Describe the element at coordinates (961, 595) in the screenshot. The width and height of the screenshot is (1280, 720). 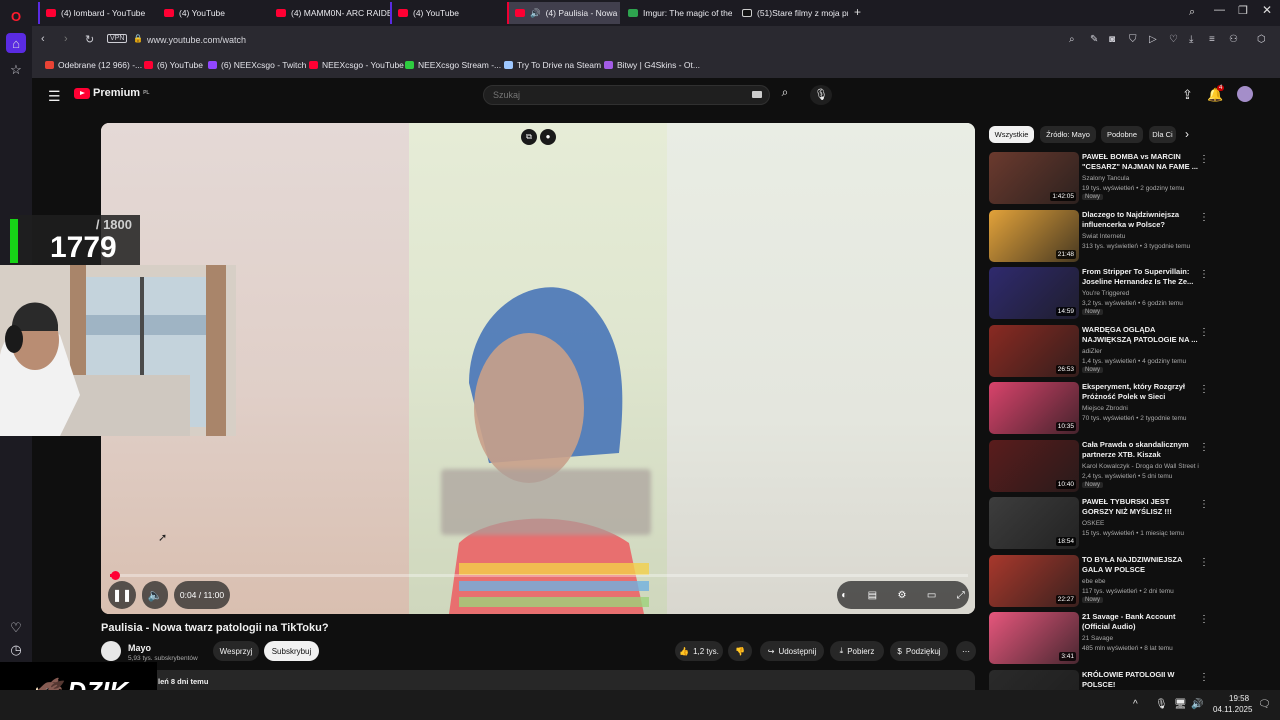
I see `fullscreen-icon: ⤢` at that location.